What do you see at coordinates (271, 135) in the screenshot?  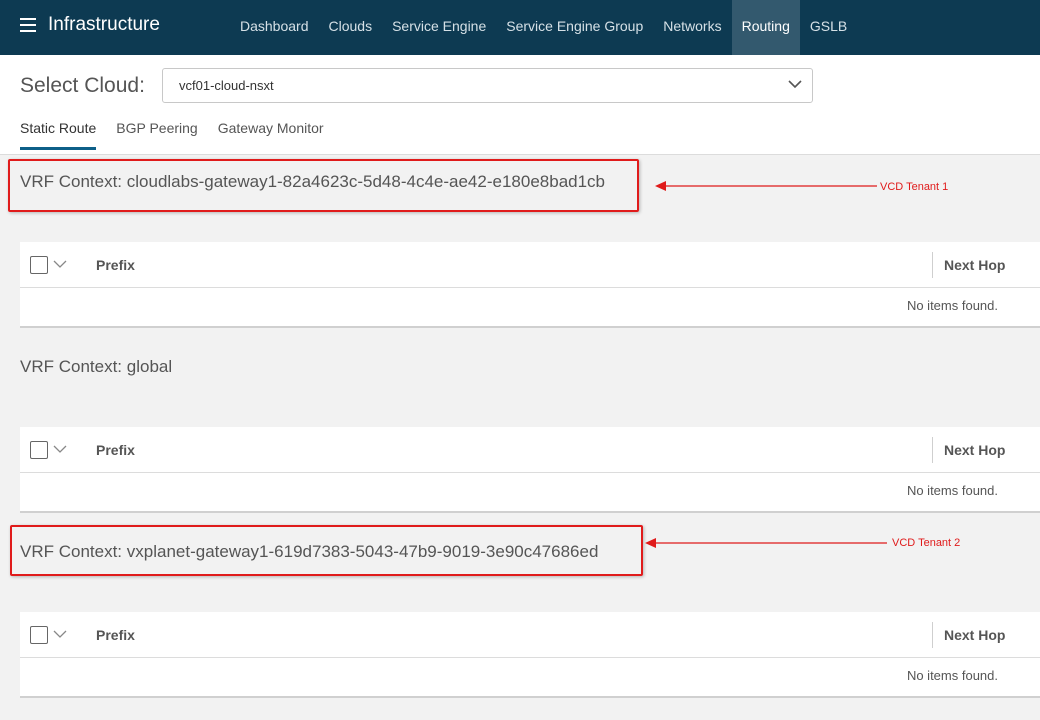 I see `tab-gateway-monitor: Gateway Monitor` at bounding box center [271, 135].